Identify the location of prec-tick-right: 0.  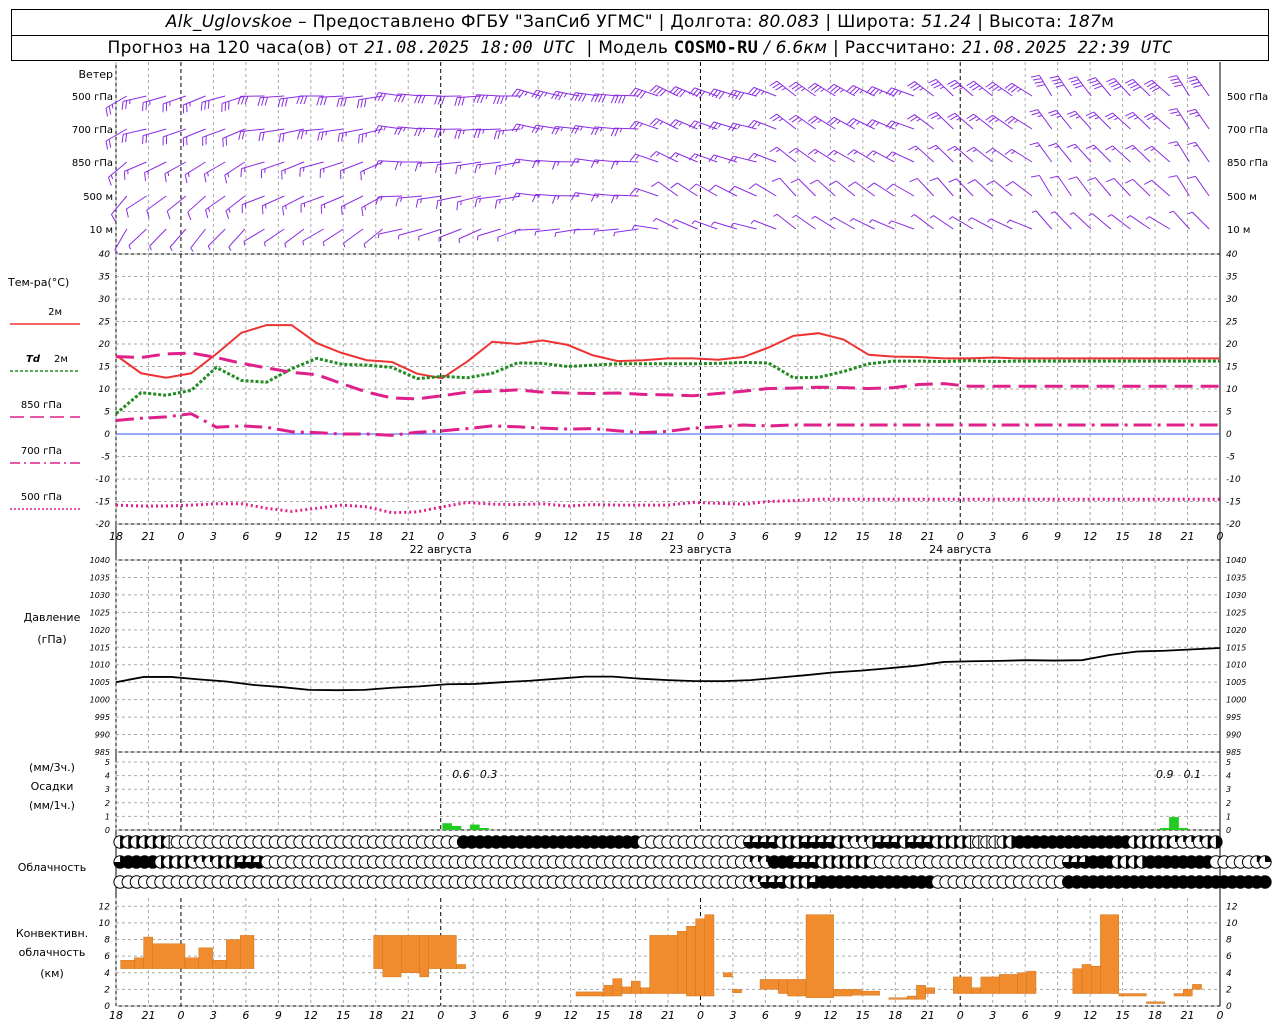
(1228, 830).